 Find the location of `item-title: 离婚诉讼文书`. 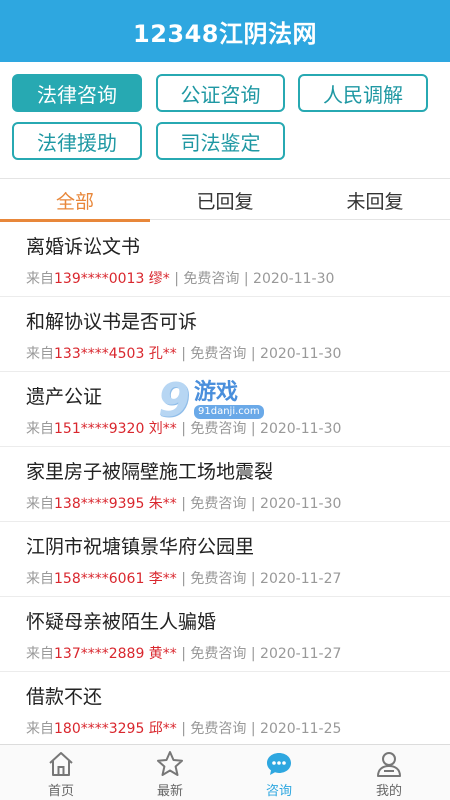

item-title: 离婚诉讼文书 is located at coordinates (83, 247).